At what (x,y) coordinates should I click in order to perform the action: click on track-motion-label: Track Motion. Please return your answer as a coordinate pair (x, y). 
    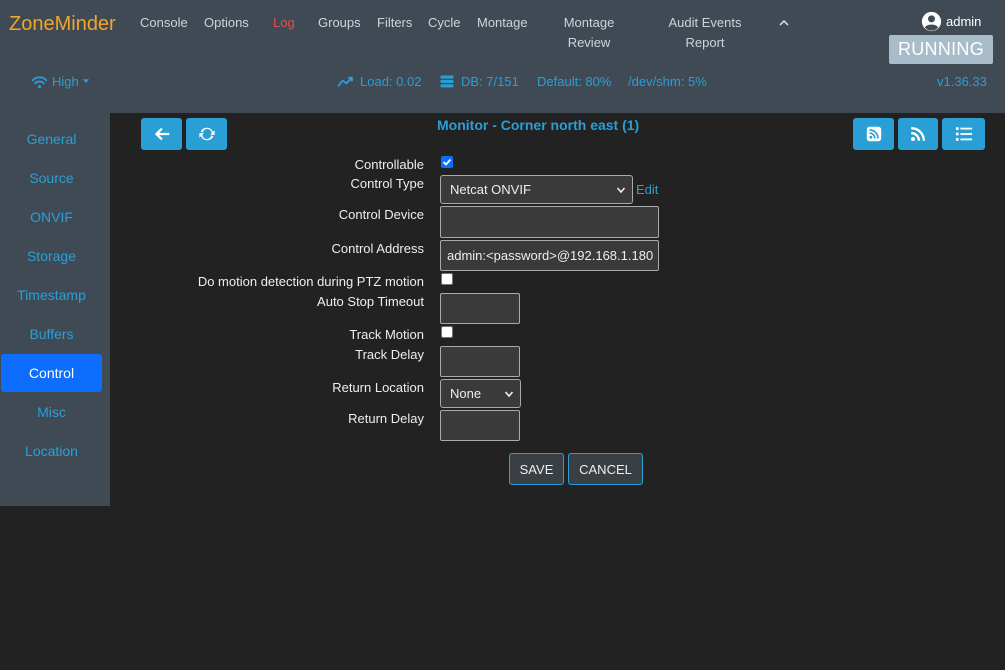
    Looking at the image, I should click on (386, 334).